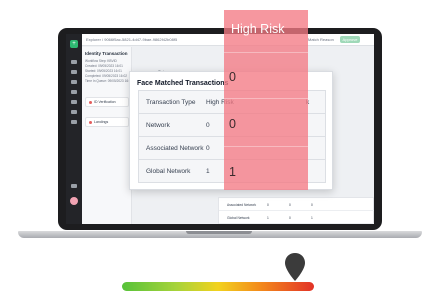 The image size is (437, 294). What do you see at coordinates (74, 186) in the screenshot?
I see `help-icon` at bounding box center [74, 186].